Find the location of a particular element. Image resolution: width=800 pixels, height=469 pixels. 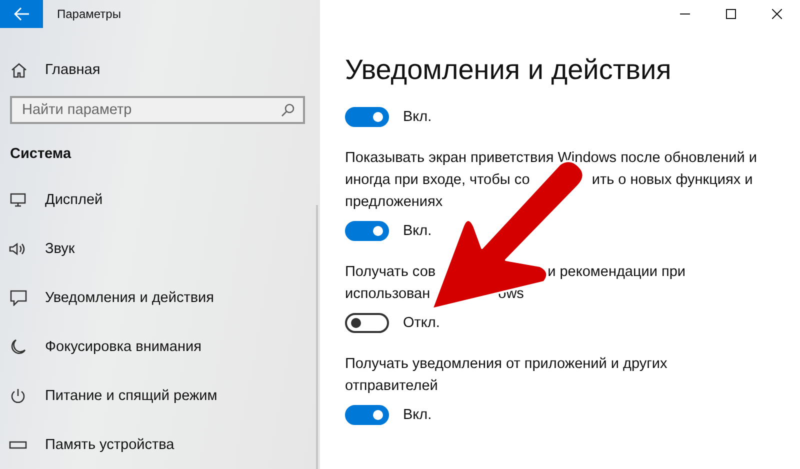

section-heading: Система is located at coordinates (41, 154).